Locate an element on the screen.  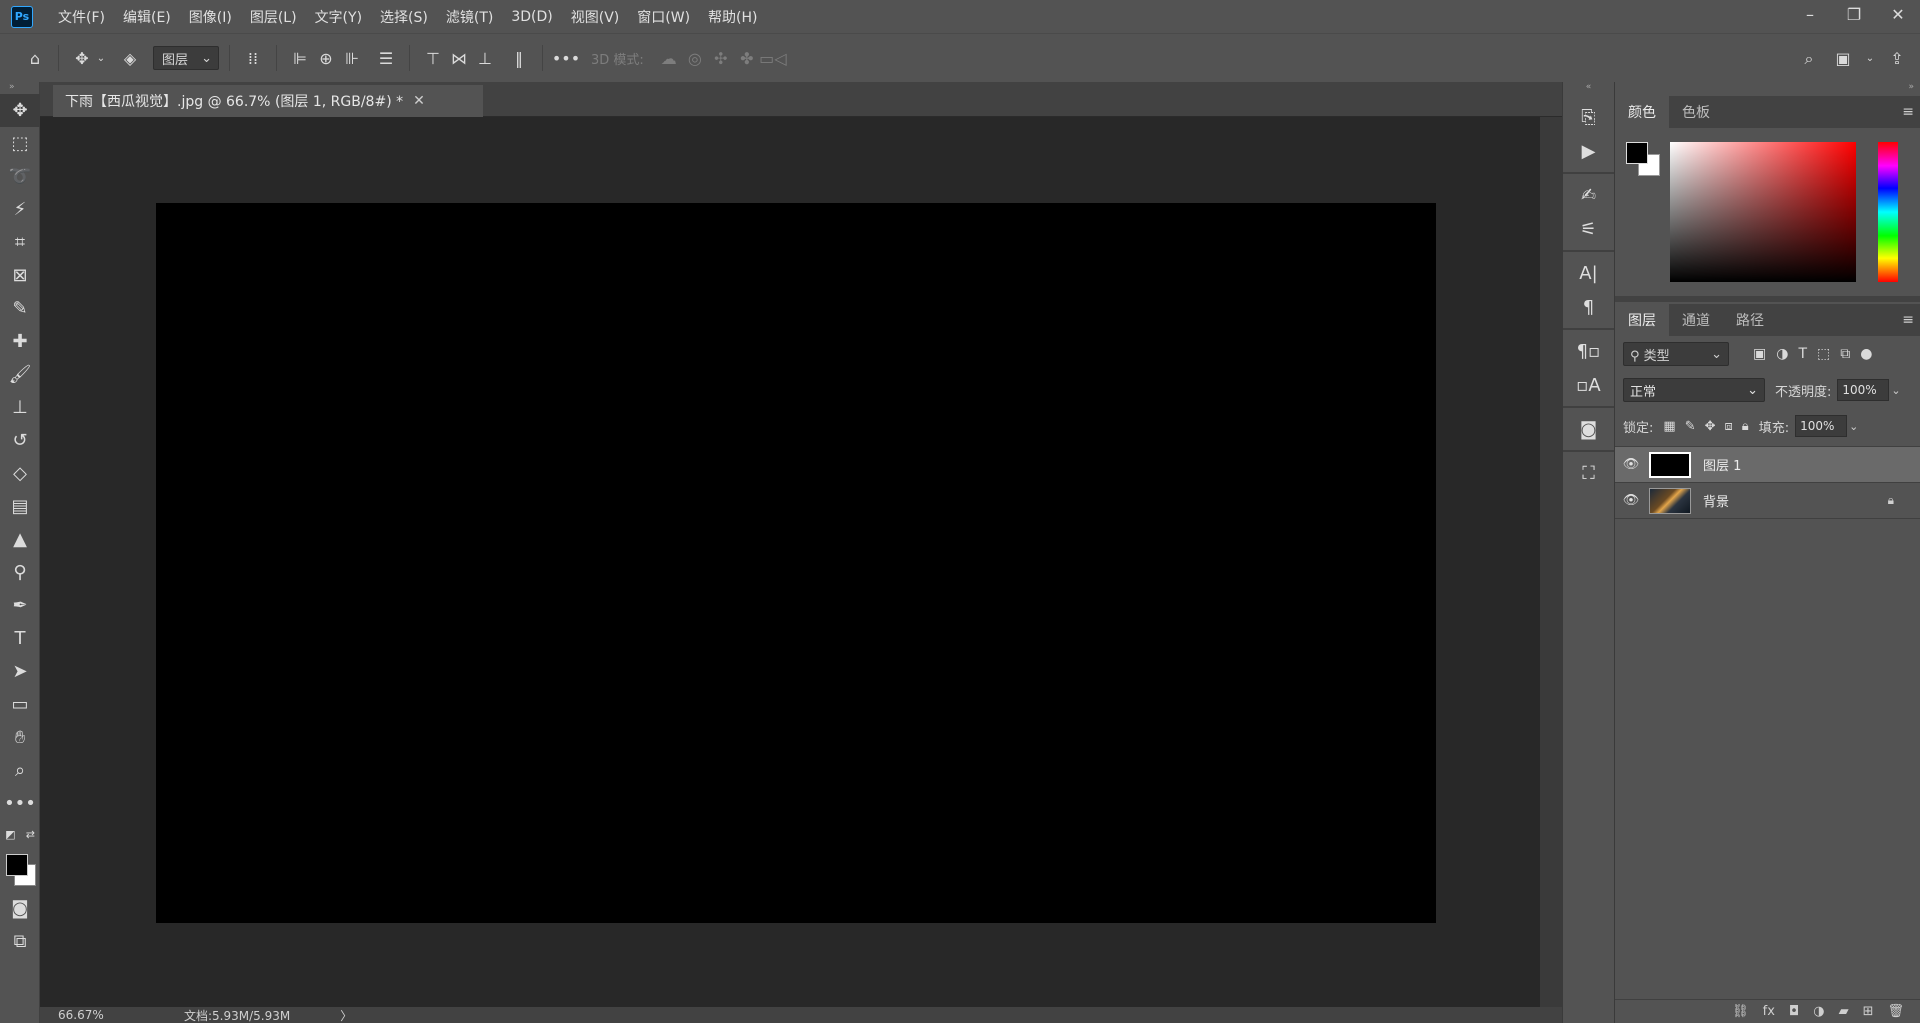
layer-filter-dropdown: ⚲ 类型 ⌄ is located at coordinates (1676, 354).